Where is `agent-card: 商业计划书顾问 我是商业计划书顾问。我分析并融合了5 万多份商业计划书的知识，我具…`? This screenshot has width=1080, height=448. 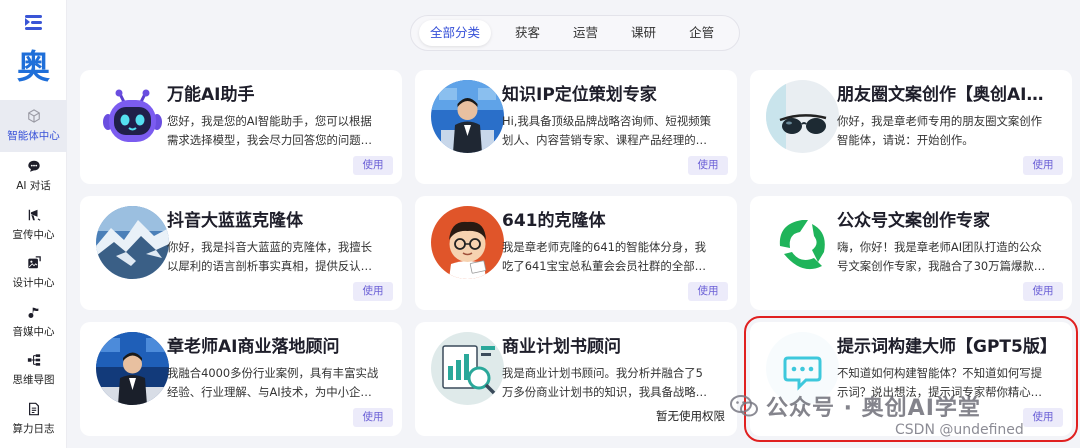
agent-card: 商业计划书顾问 我是商业计划书顾问。我分析并融合了5 万多份商业计划书的知识，我具… is located at coordinates (576, 379).